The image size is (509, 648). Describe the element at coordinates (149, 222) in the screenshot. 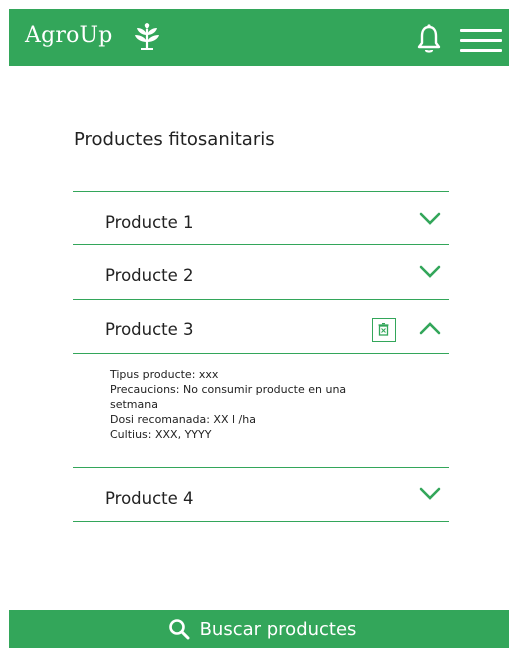

I see `product-label: Producte 1` at that location.